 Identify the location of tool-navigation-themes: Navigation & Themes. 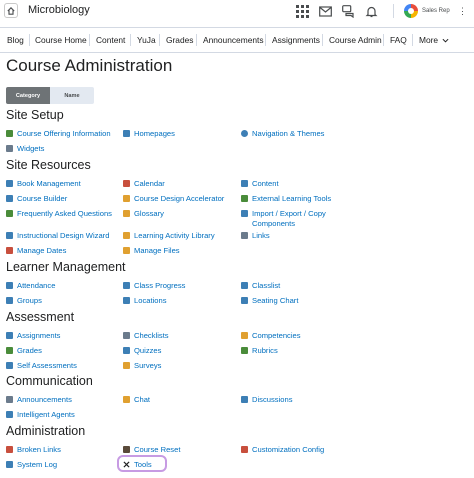
(282, 134).